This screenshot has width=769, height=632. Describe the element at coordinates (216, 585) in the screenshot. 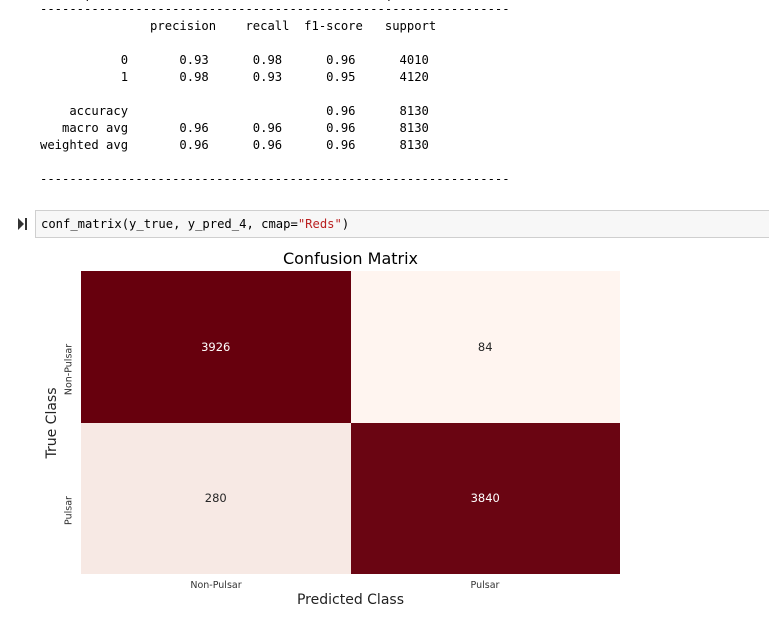

I see `x-tick-label-nonpulsar: Non-Pulsar` at that location.